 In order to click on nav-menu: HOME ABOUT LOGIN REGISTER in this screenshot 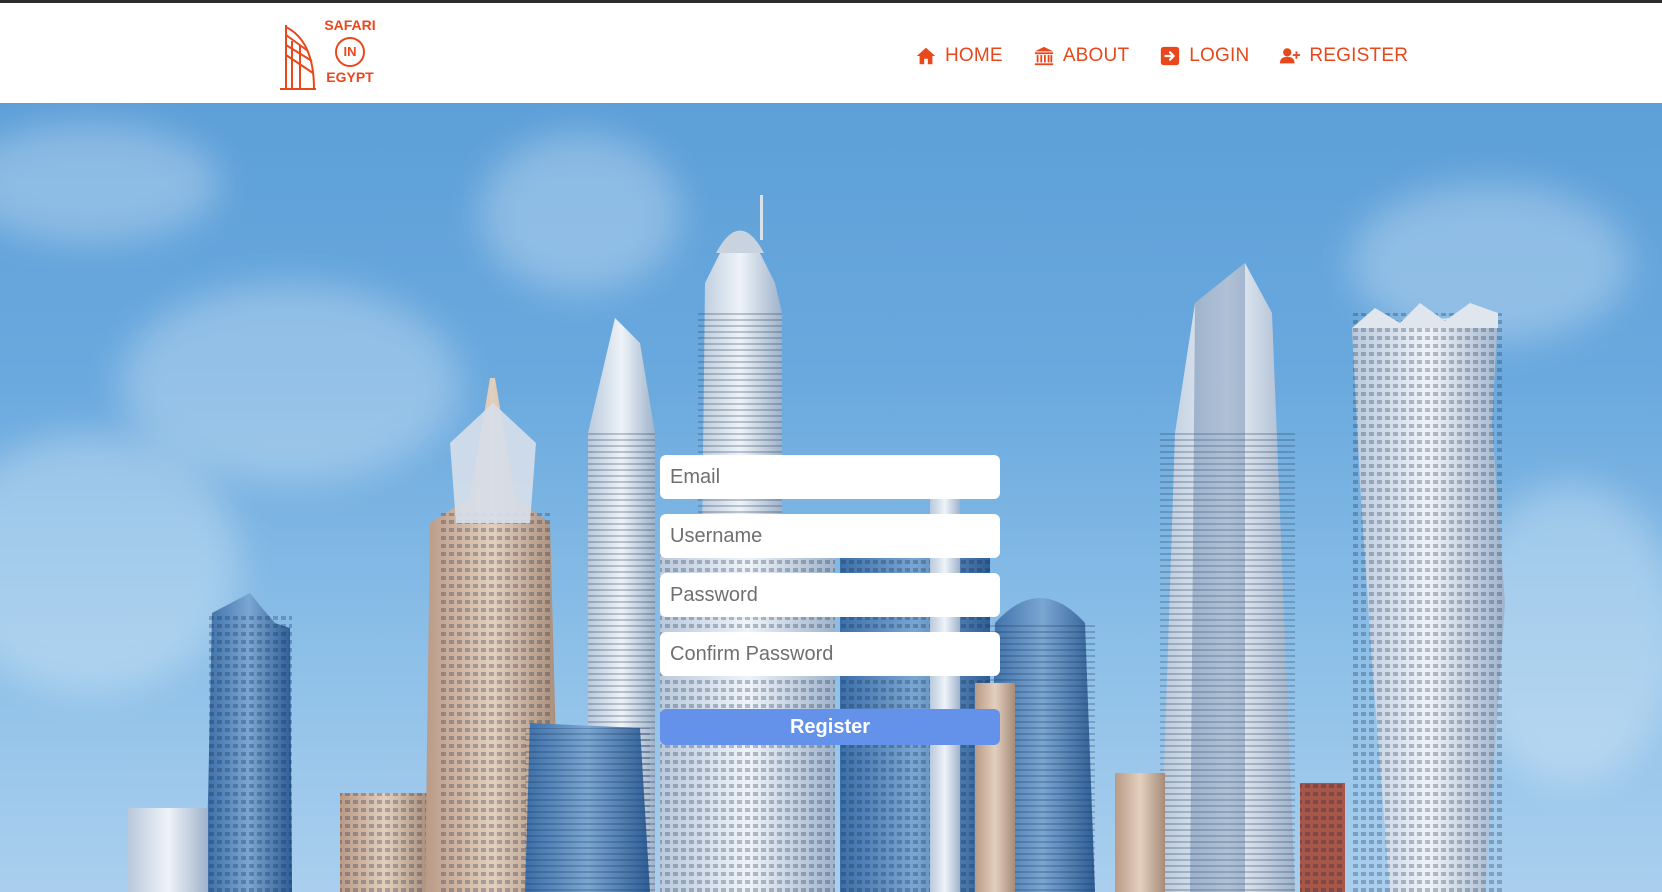, I will do `click(1161, 56)`.